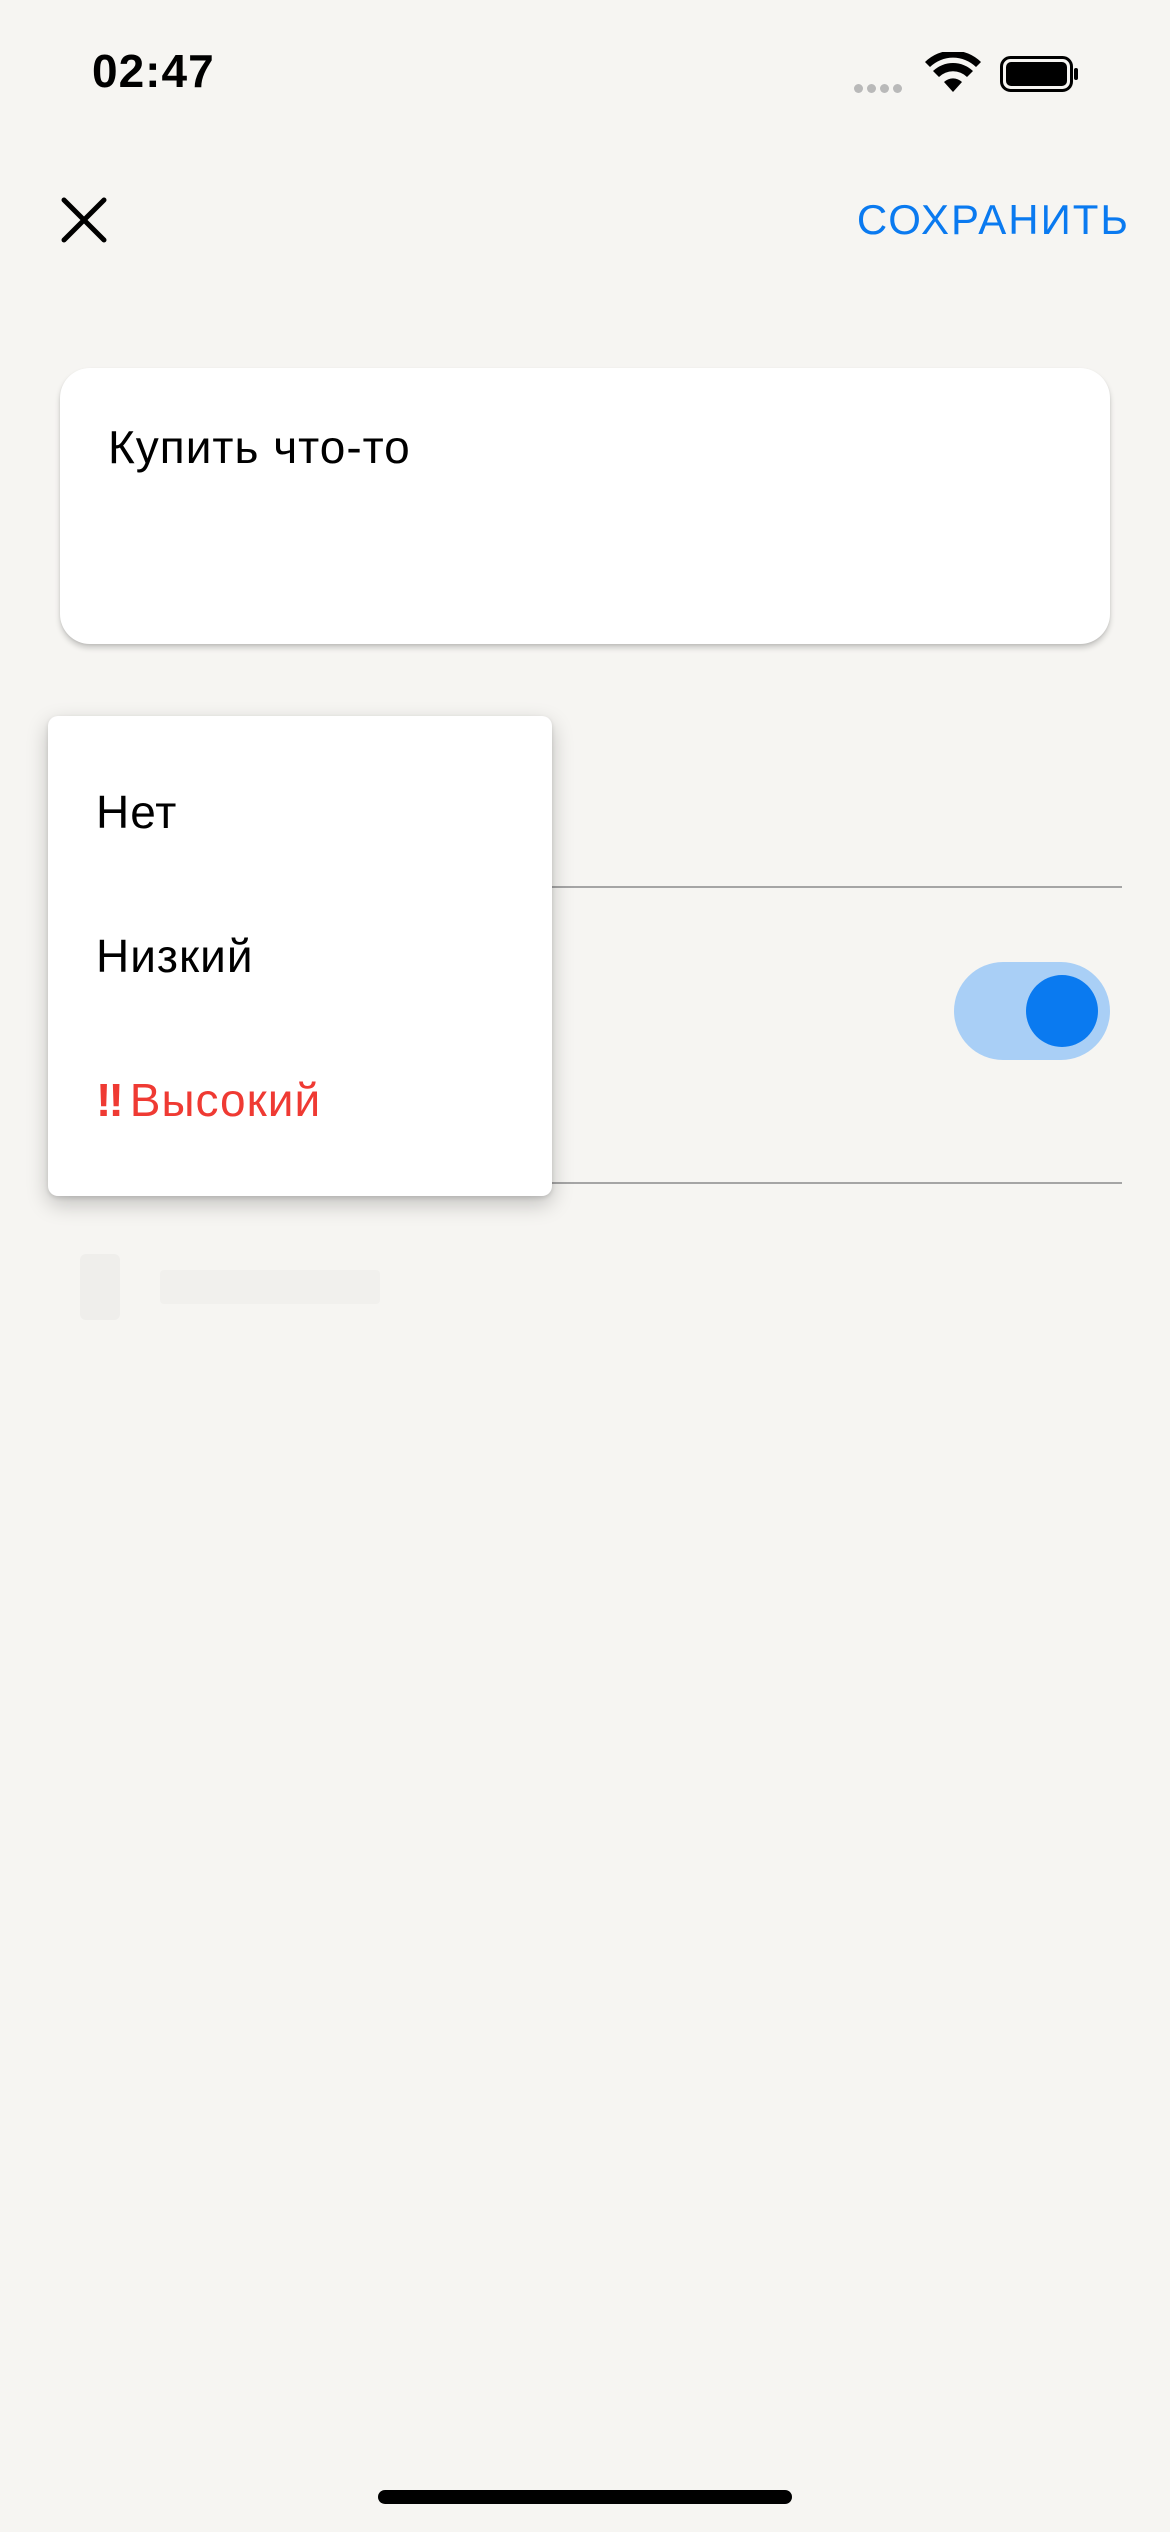 The image size is (1170, 2532). What do you see at coordinates (259, 447) in the screenshot?
I see `task-text: Купить что-то` at bounding box center [259, 447].